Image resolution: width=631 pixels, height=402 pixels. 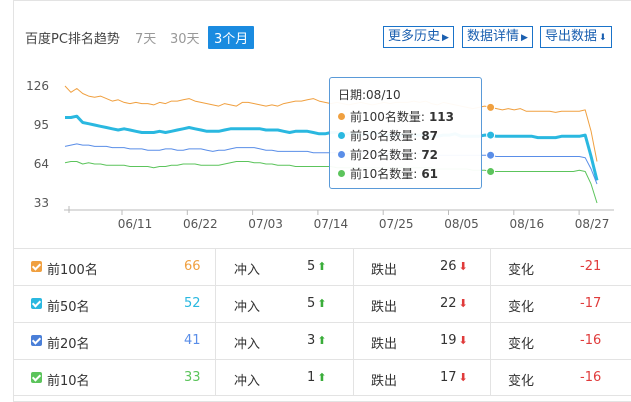 I want to click on tooltip-row-top50: 前50名数量: 87, so click(x=405, y=135).